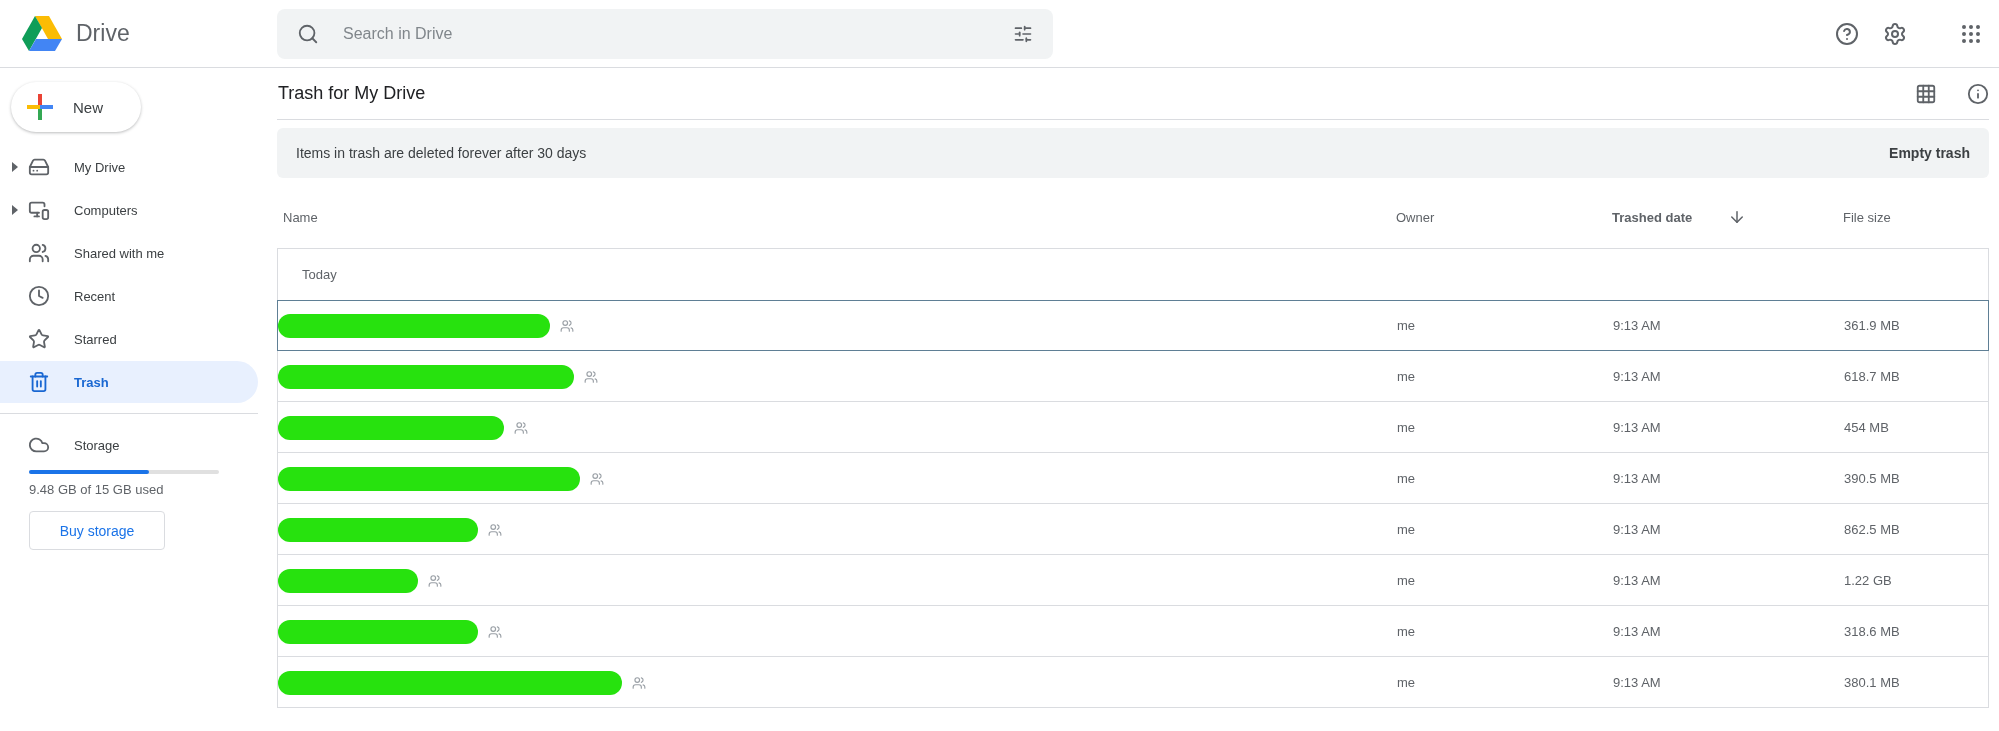 Image resolution: width=1999 pixels, height=731 pixels. I want to click on trash-icon, so click(39, 382).